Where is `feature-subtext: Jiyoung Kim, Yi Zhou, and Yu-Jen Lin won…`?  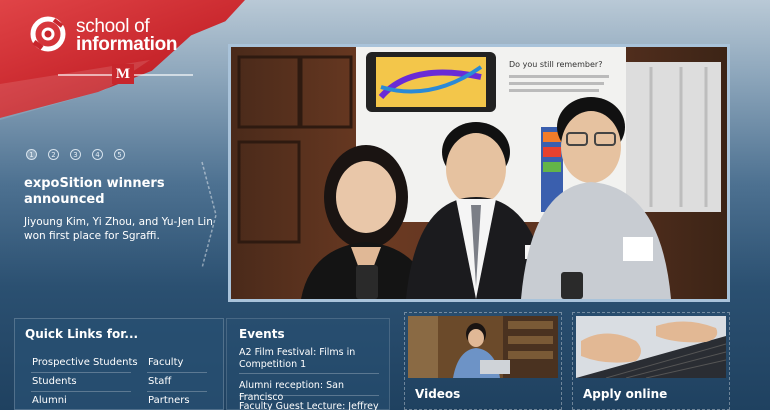
feature-subtext: Jiyoung Kim, Yi Zhou, and Yu-Jen Lin won… is located at coordinates (118, 229).